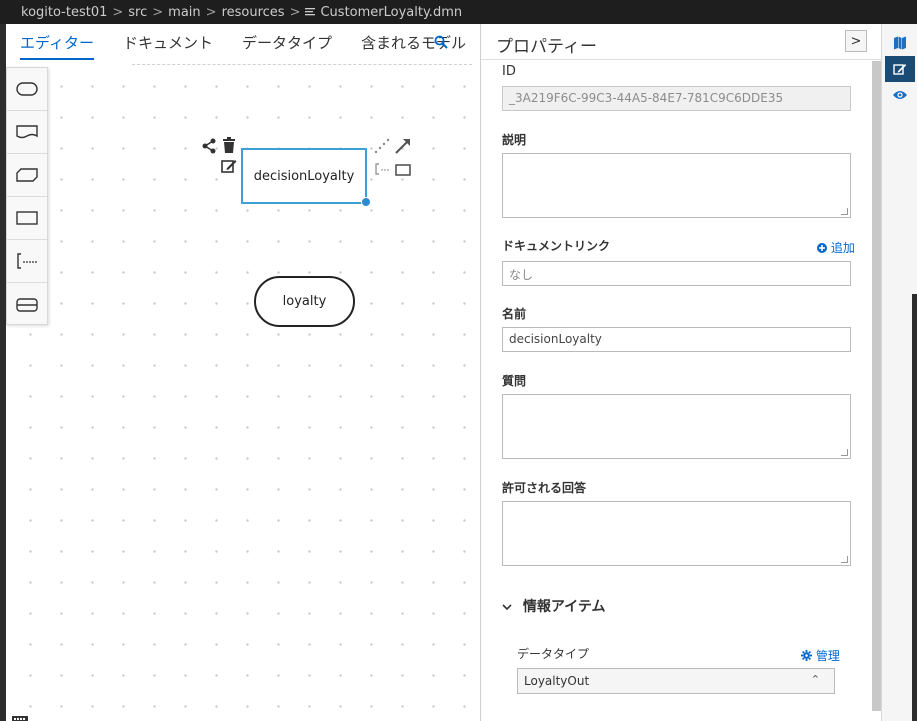 Image resolution: width=917 pixels, height=721 pixels. Describe the element at coordinates (676, 681) in the screenshot. I see `data-type-select: LoyaltyOut ⌃` at that location.